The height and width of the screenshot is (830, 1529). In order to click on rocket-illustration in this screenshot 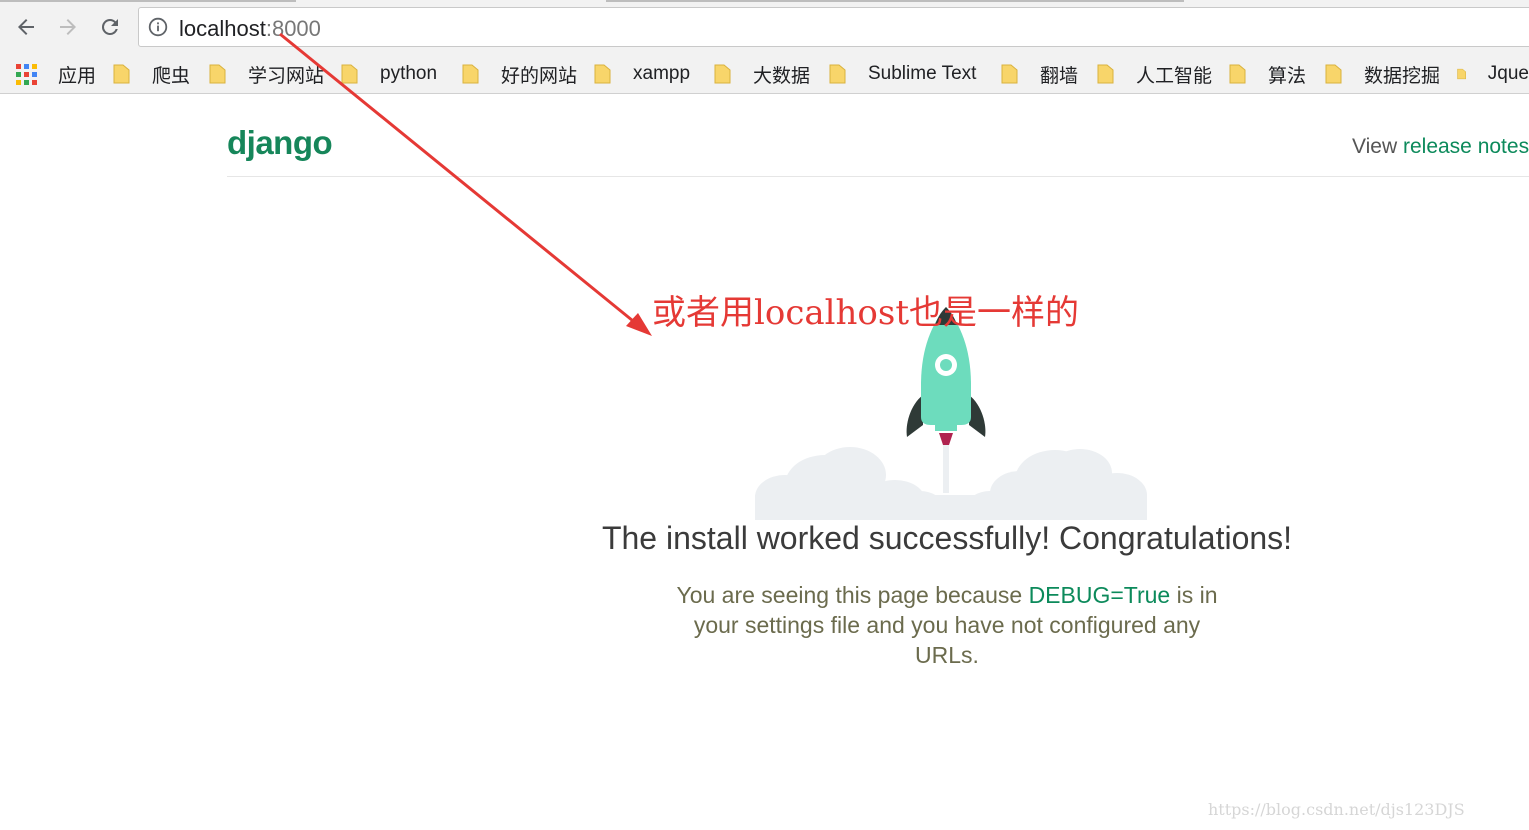, I will do `click(951, 412)`.